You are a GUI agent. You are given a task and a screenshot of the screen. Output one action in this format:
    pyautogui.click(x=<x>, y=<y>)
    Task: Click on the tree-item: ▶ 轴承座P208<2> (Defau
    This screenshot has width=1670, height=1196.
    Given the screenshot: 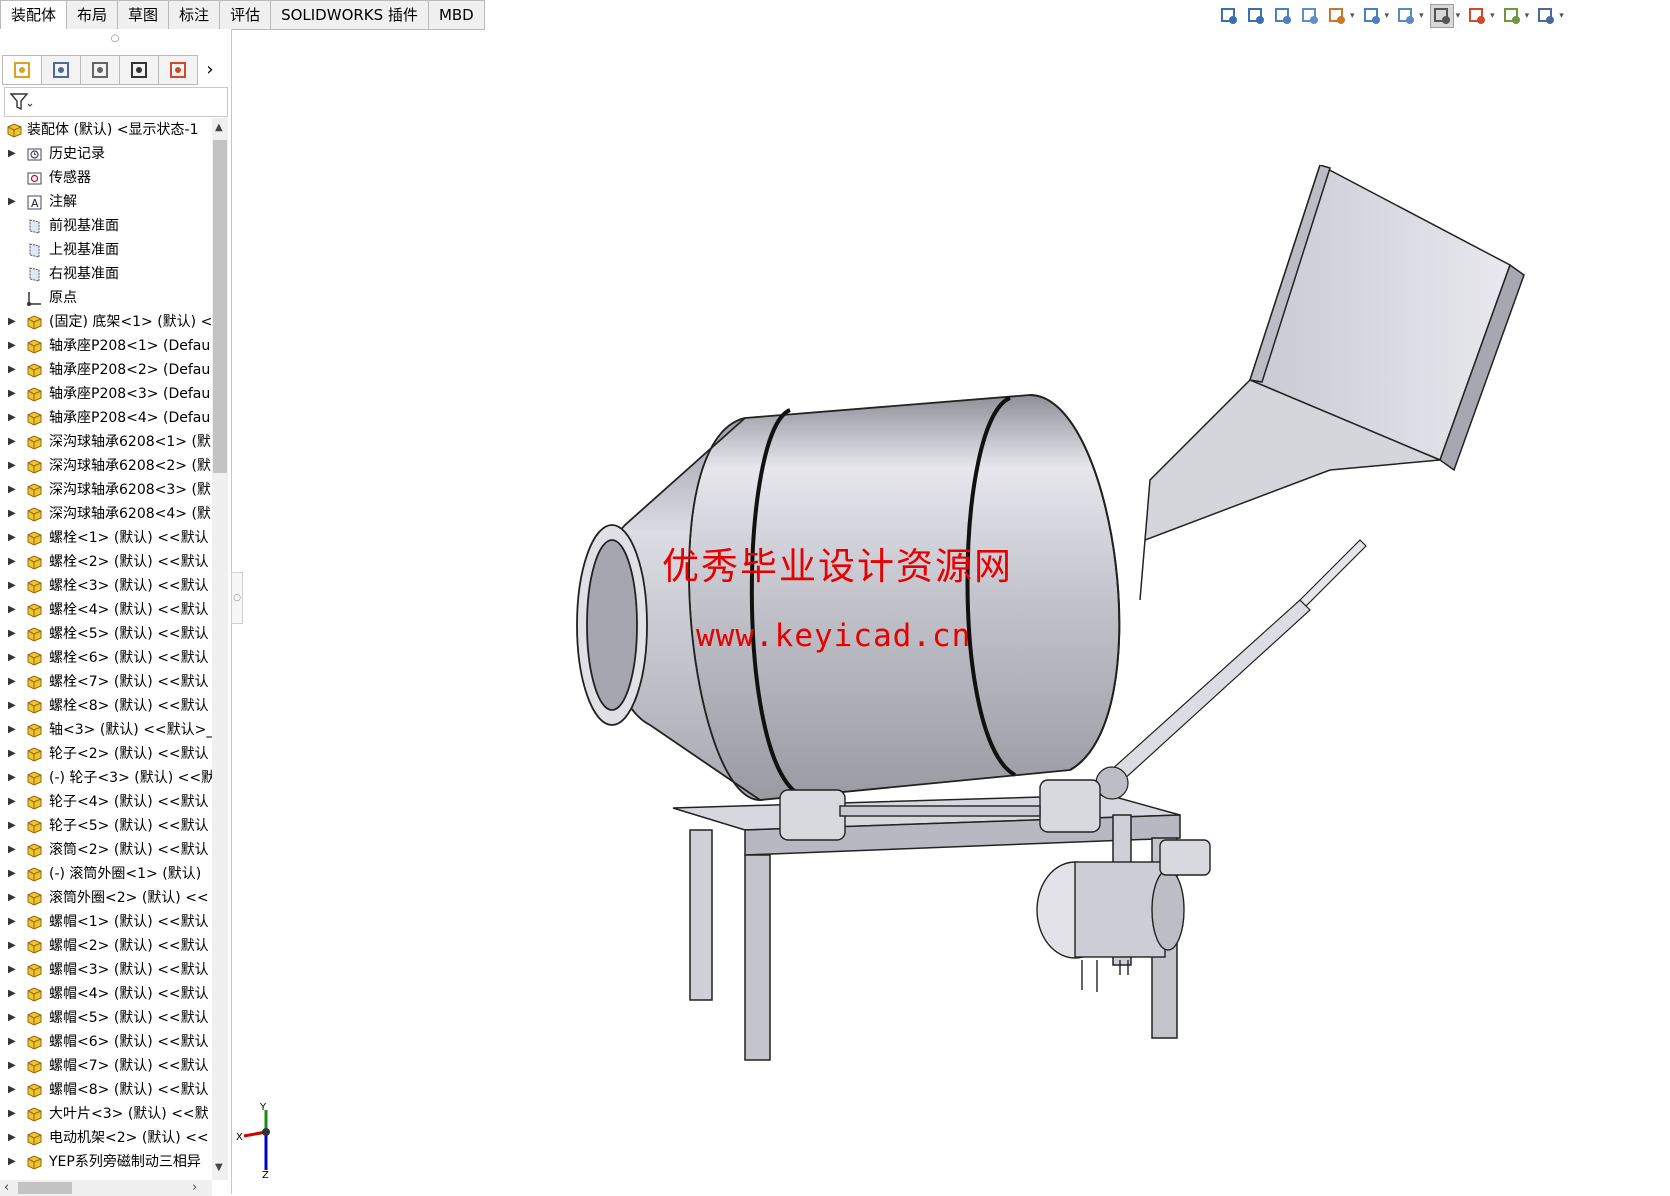 What is the action you would take?
    pyautogui.click(x=106, y=370)
    